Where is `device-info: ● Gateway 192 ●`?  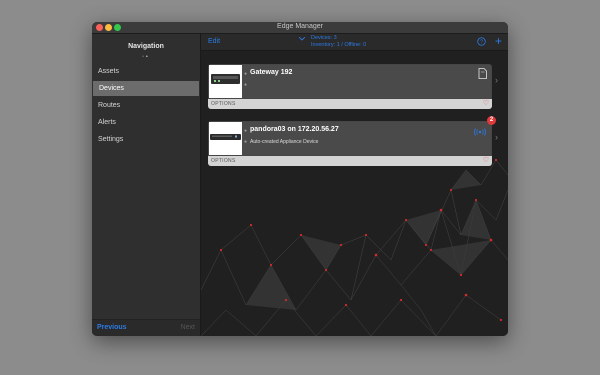 device-info: ● Gateway 192 ● is located at coordinates (366, 81).